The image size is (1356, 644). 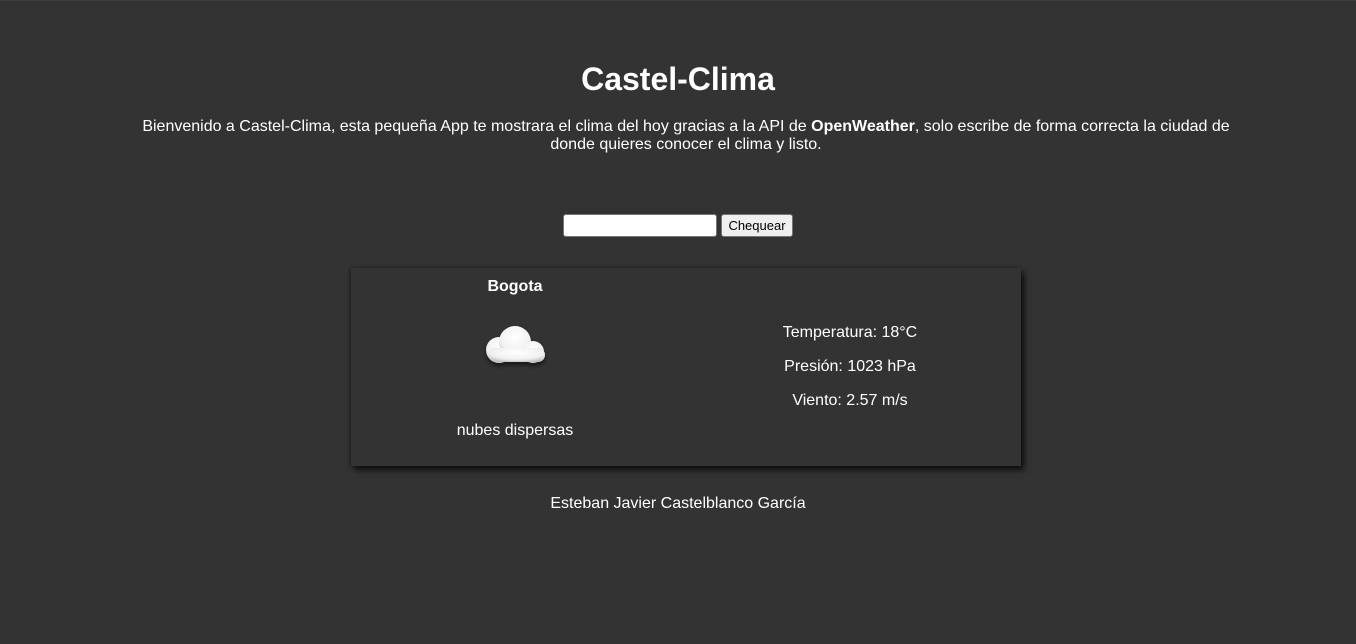 I want to click on city-search-input, so click(x=640, y=225).